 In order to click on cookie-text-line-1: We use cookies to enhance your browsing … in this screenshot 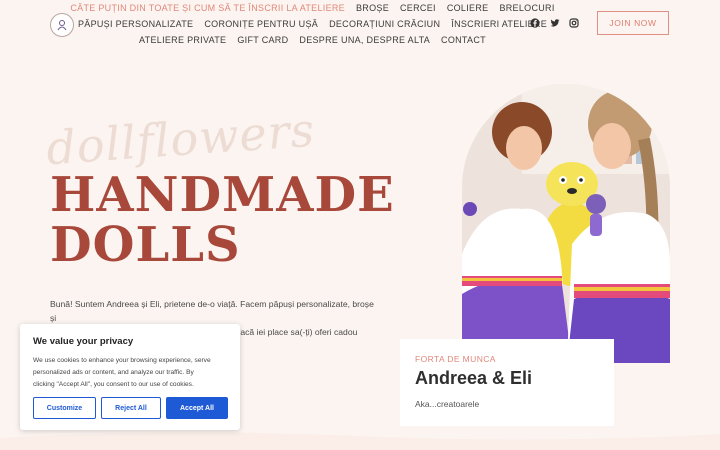, I will do `click(122, 360)`.